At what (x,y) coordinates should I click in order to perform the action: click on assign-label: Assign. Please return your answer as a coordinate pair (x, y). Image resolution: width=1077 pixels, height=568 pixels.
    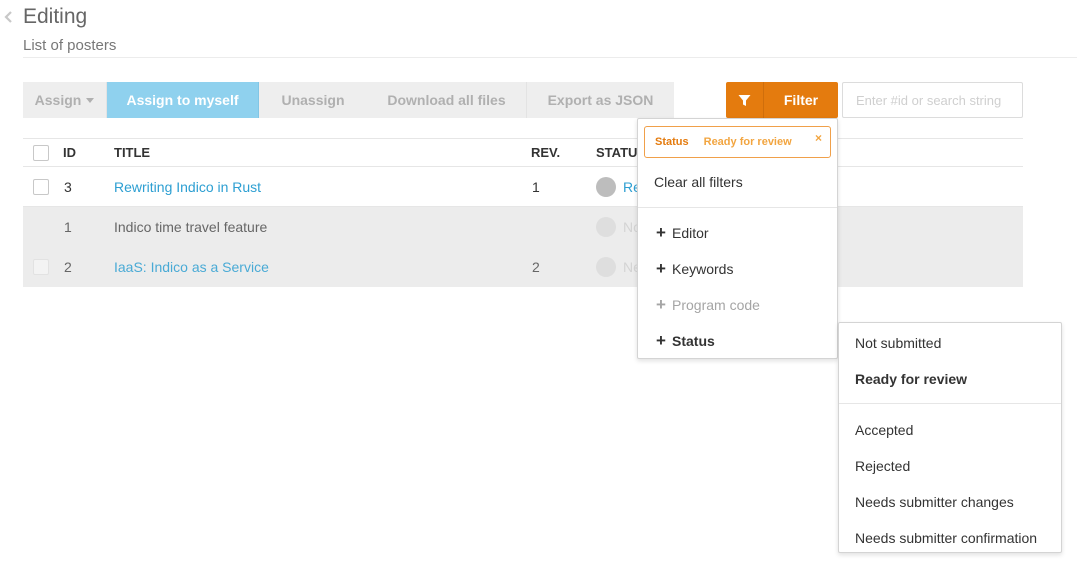
    Looking at the image, I should click on (58, 100).